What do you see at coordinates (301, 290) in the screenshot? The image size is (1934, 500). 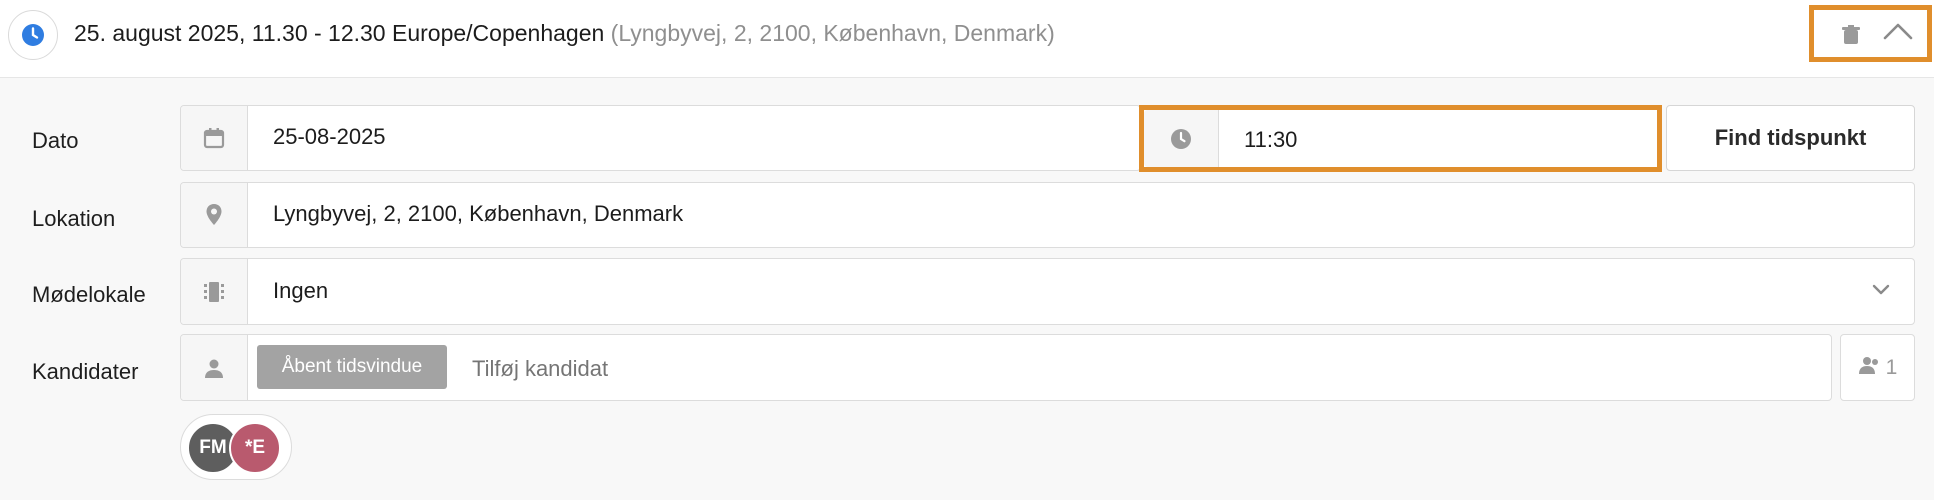 I see `room-value: Ingen` at bounding box center [301, 290].